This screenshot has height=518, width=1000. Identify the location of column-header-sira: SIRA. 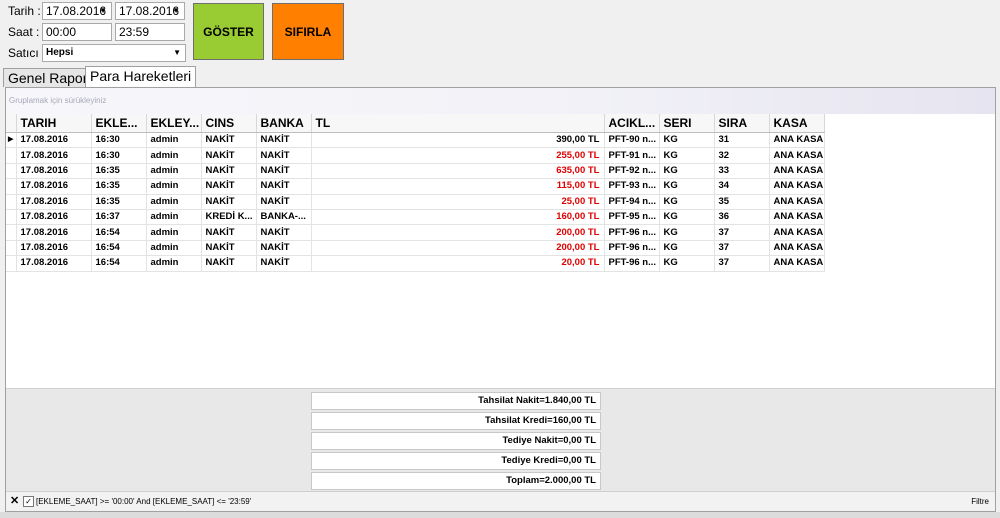
(742, 123).